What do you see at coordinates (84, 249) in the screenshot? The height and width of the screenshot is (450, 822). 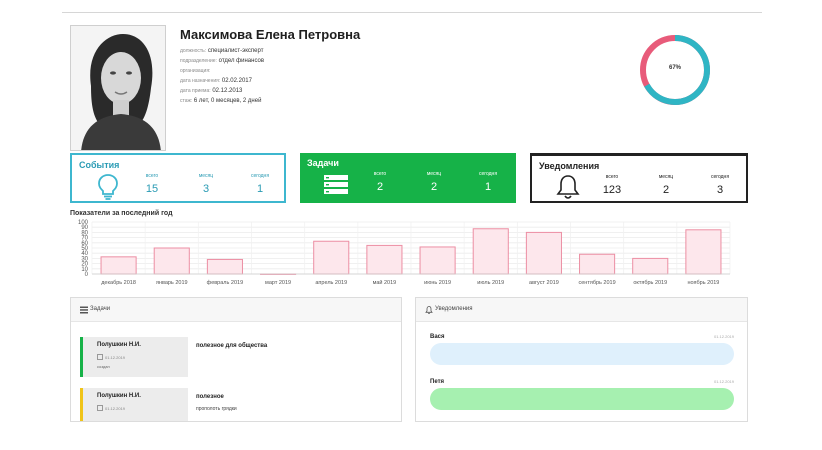 I see `y-tick-label: 50` at bounding box center [84, 249].